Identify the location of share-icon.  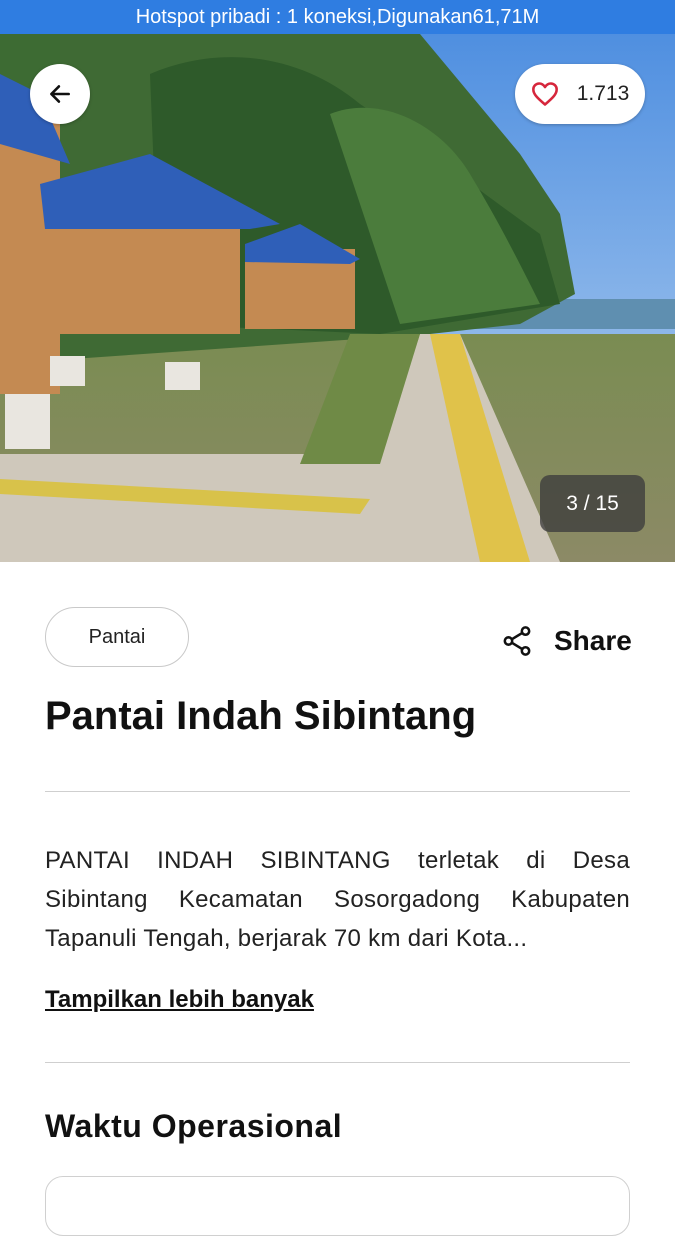
(517, 641).